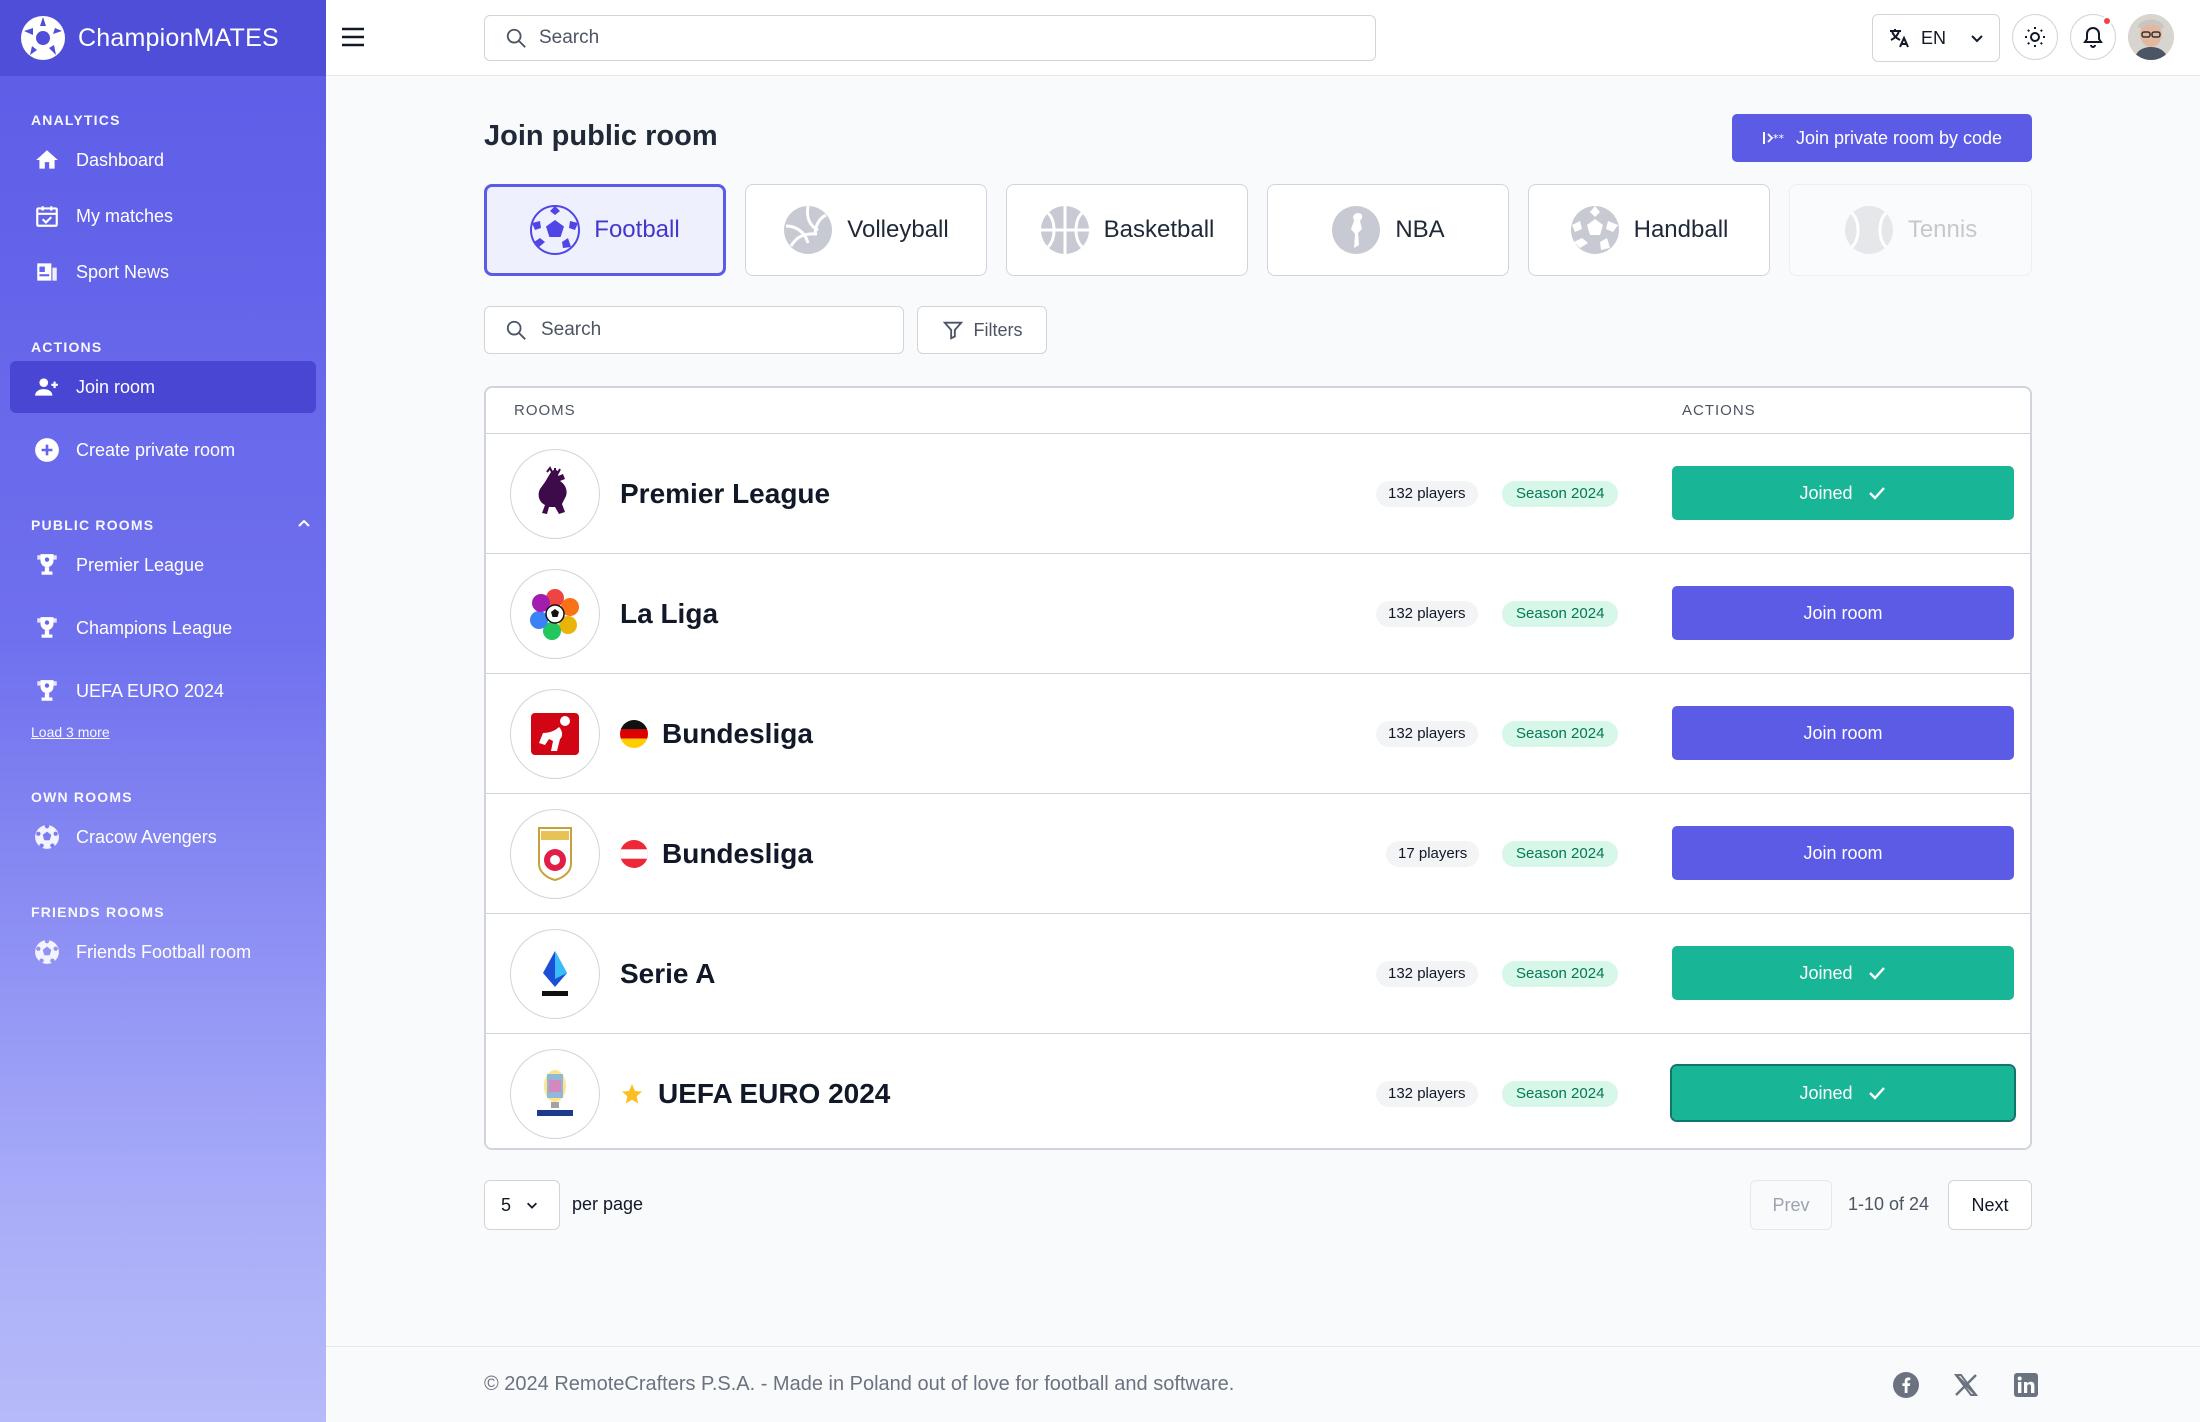 The height and width of the screenshot is (1422, 2200). I want to click on basketball-icon, so click(1064, 230).